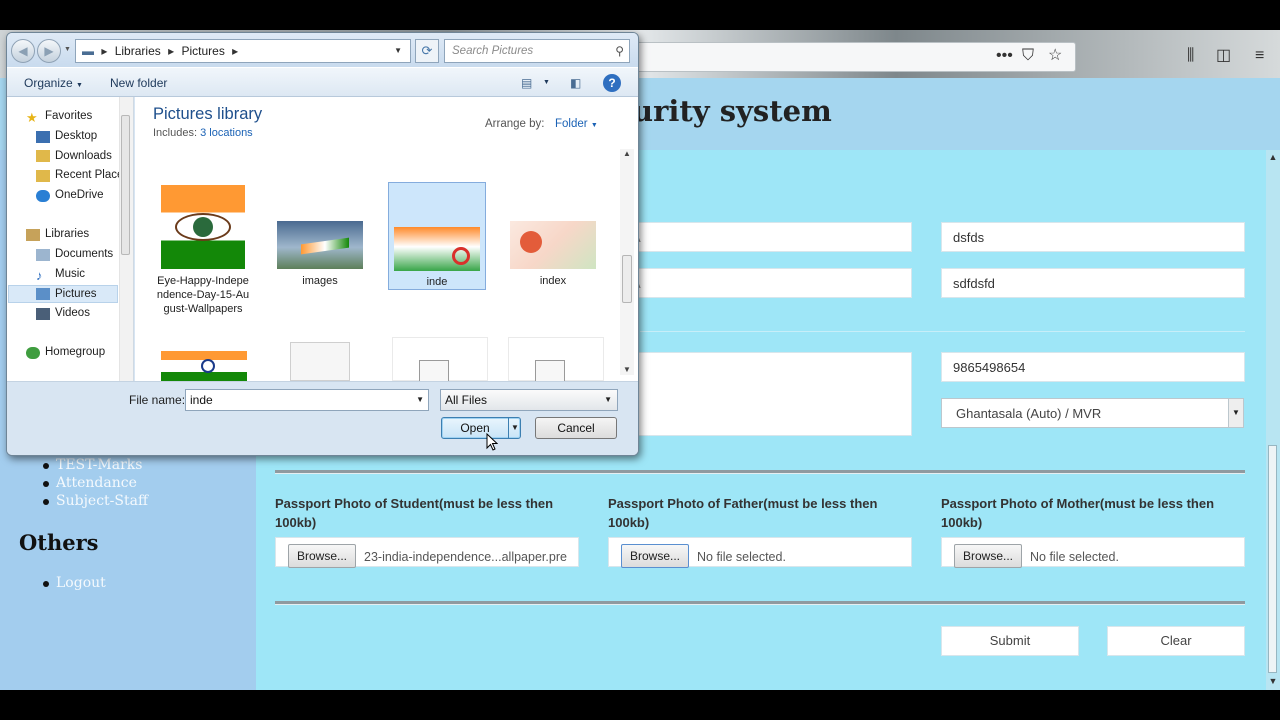 Image resolution: width=1280 pixels, height=720 pixels. Describe the element at coordinates (1272, 559) in the screenshot. I see `scrollbar-thumb` at that location.